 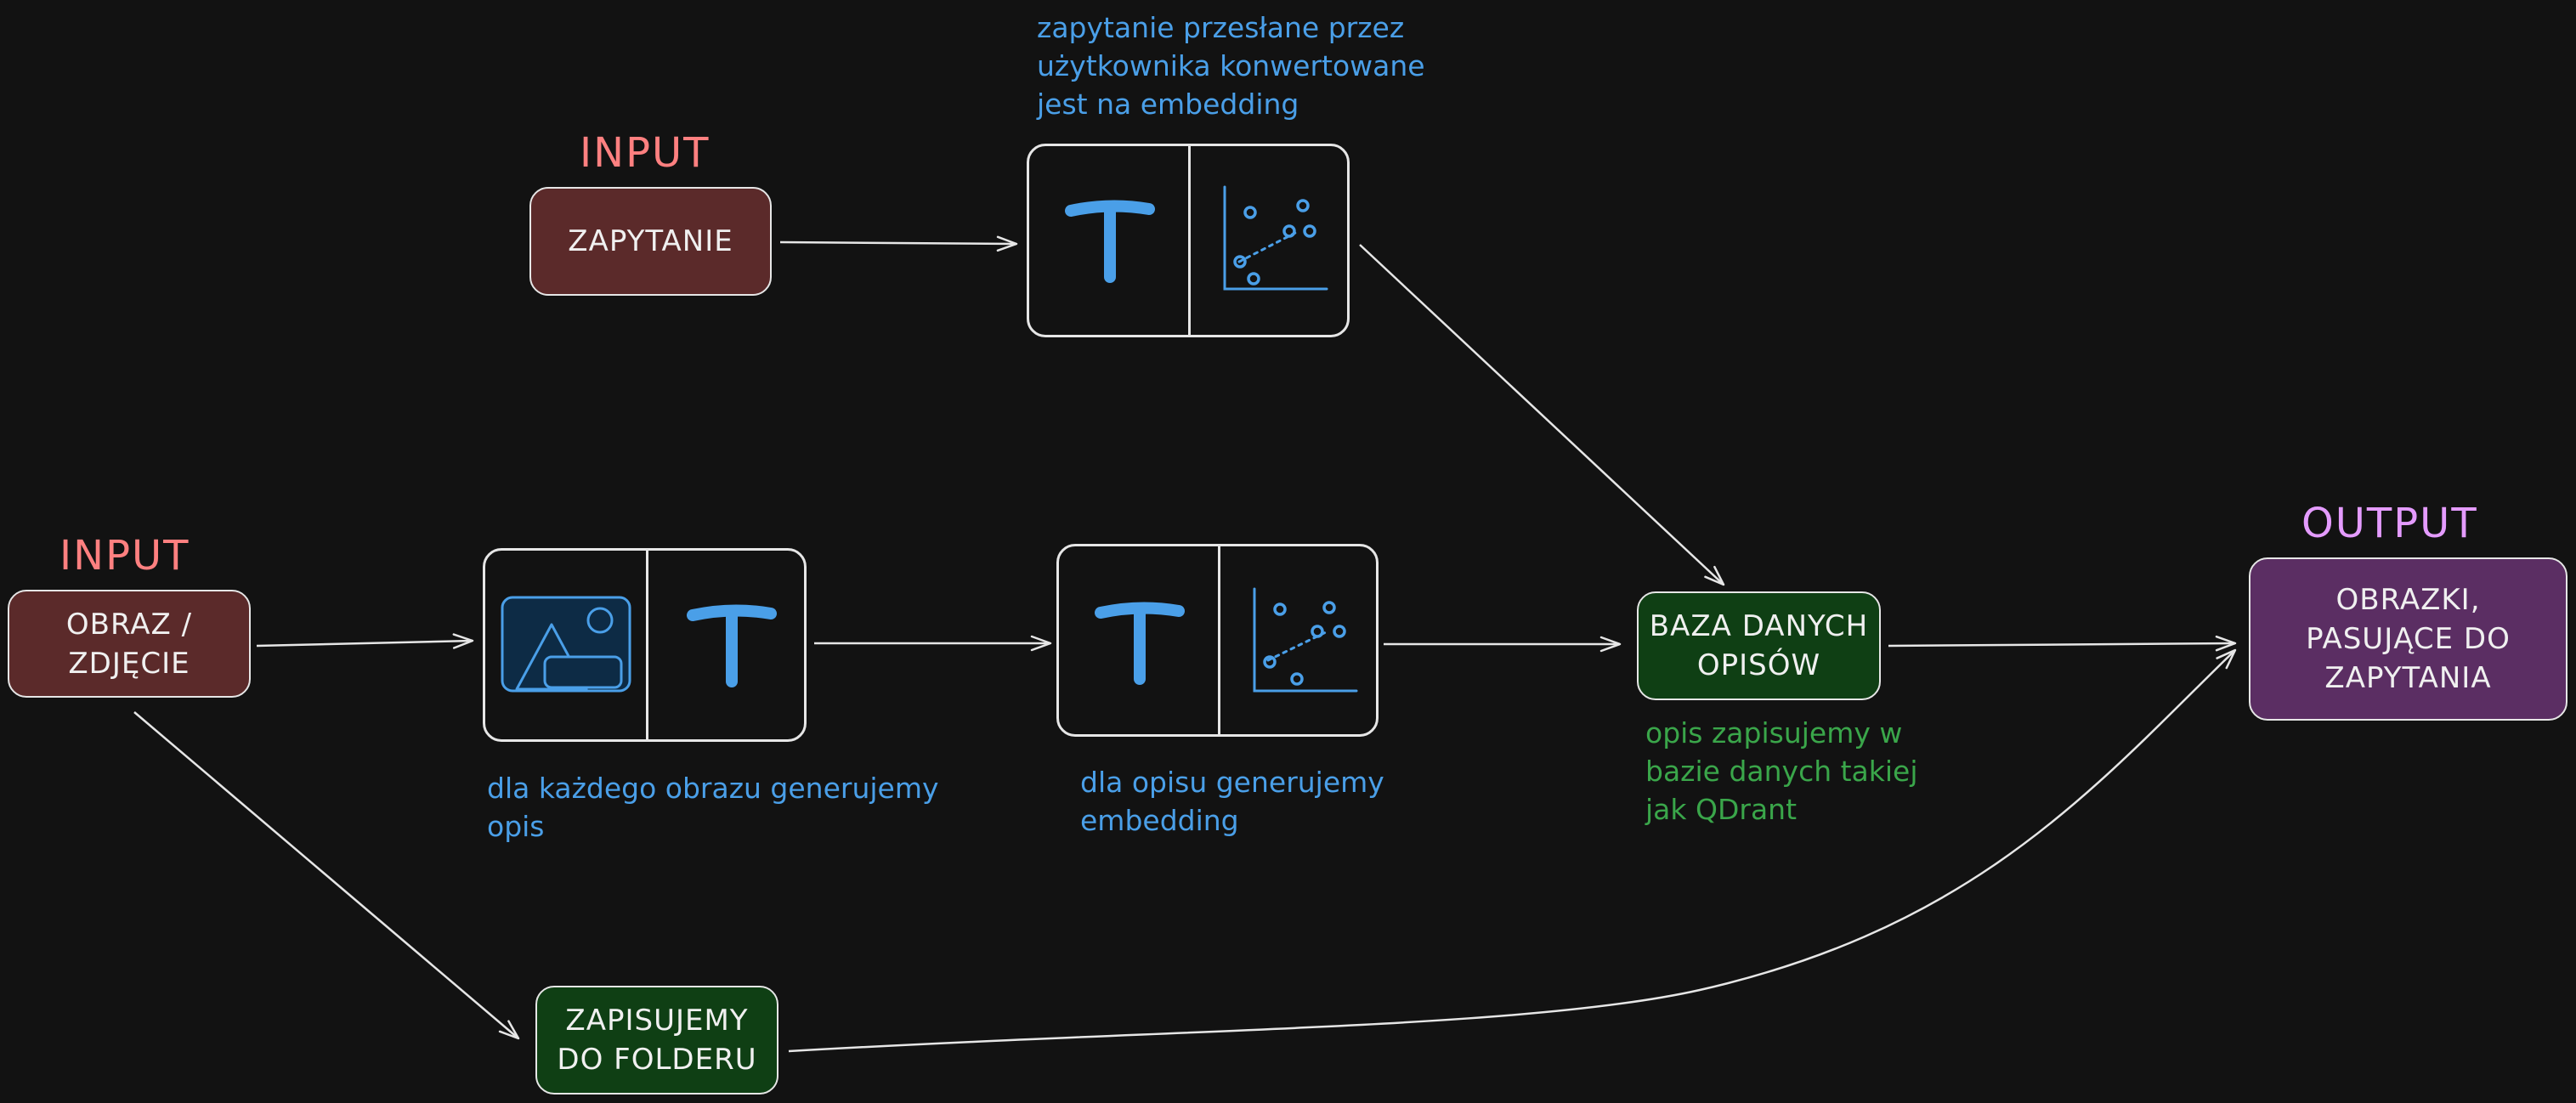 I want to click on image-node: OBRAZ / ZDJĘCIE, so click(x=129, y=644).